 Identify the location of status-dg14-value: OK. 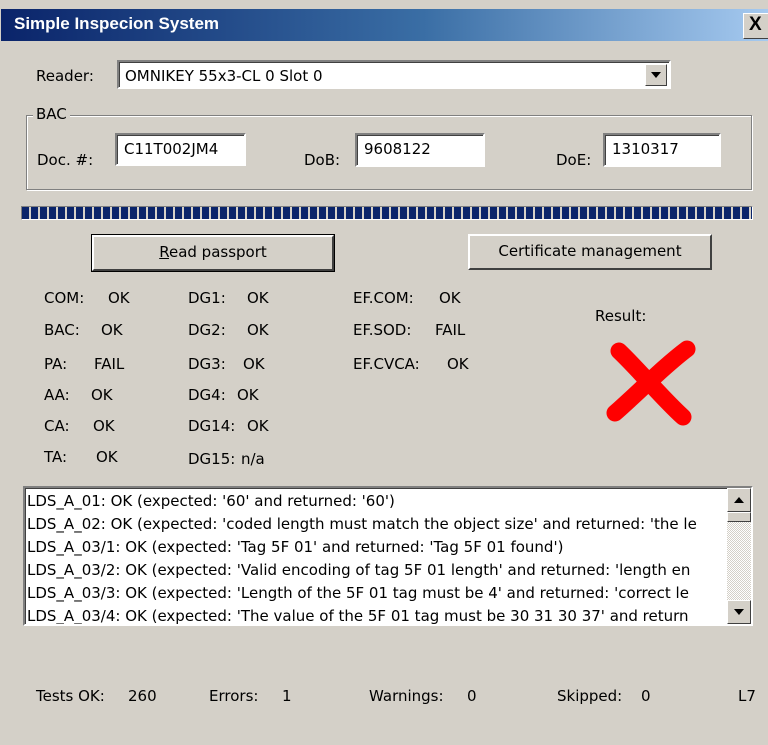
(258, 426).